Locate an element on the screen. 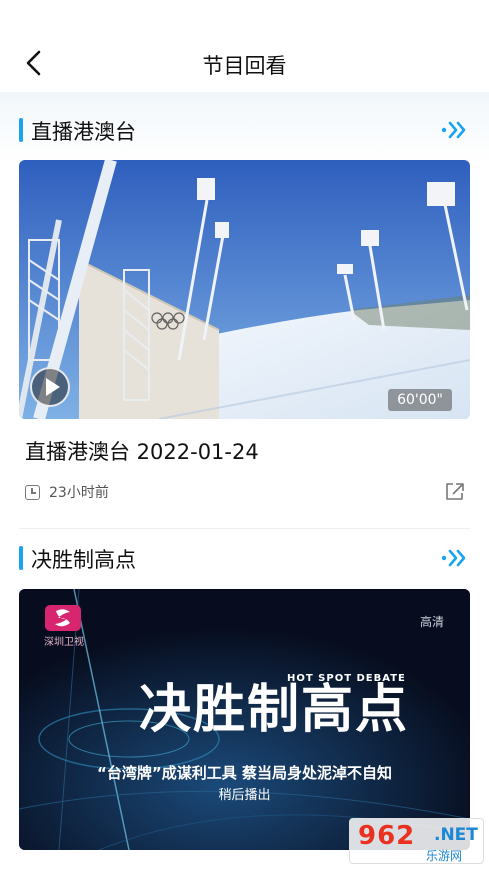 This screenshot has height=869, width=489. broadcast-status: 稍后播出 is located at coordinates (244, 795).